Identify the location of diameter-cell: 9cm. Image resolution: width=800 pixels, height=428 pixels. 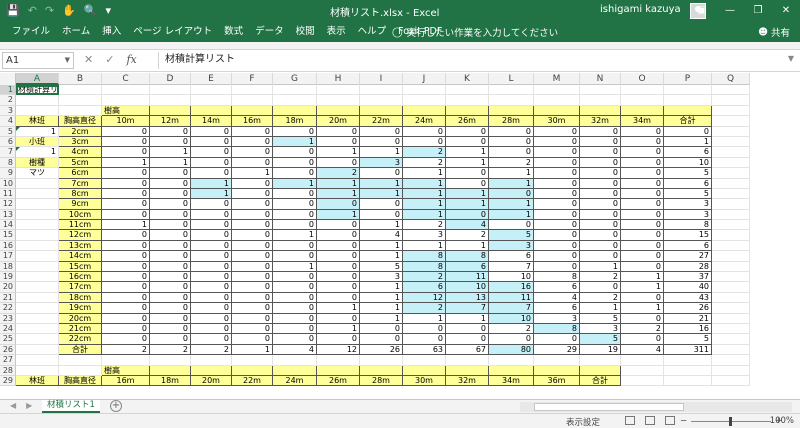
(80, 204).